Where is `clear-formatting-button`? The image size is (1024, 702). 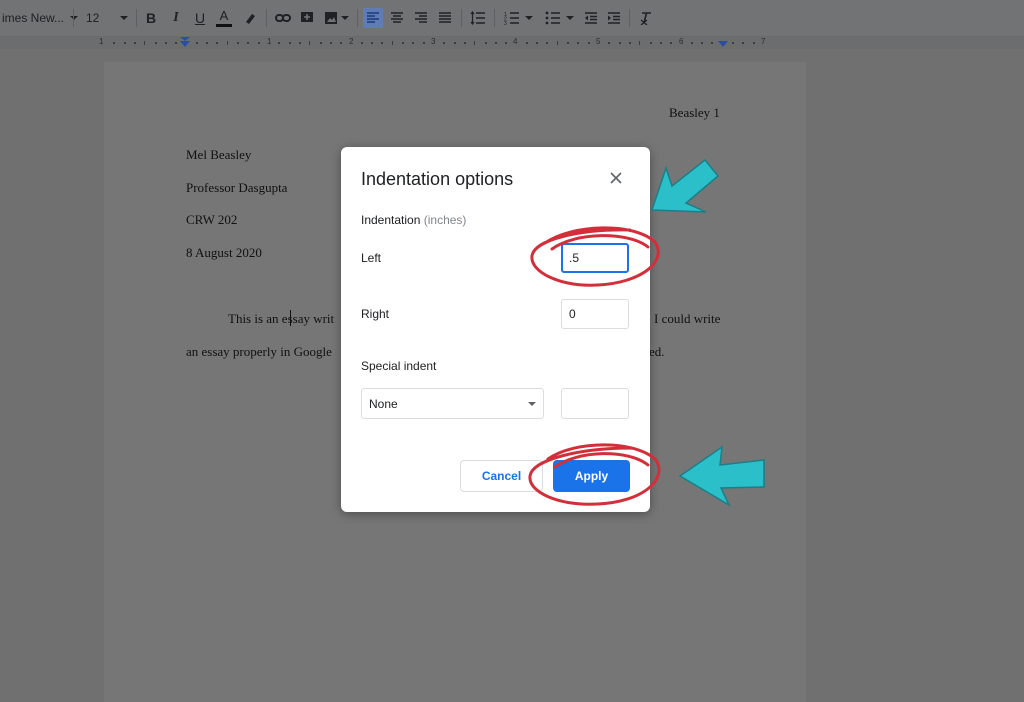 clear-formatting-button is located at coordinates (646, 18).